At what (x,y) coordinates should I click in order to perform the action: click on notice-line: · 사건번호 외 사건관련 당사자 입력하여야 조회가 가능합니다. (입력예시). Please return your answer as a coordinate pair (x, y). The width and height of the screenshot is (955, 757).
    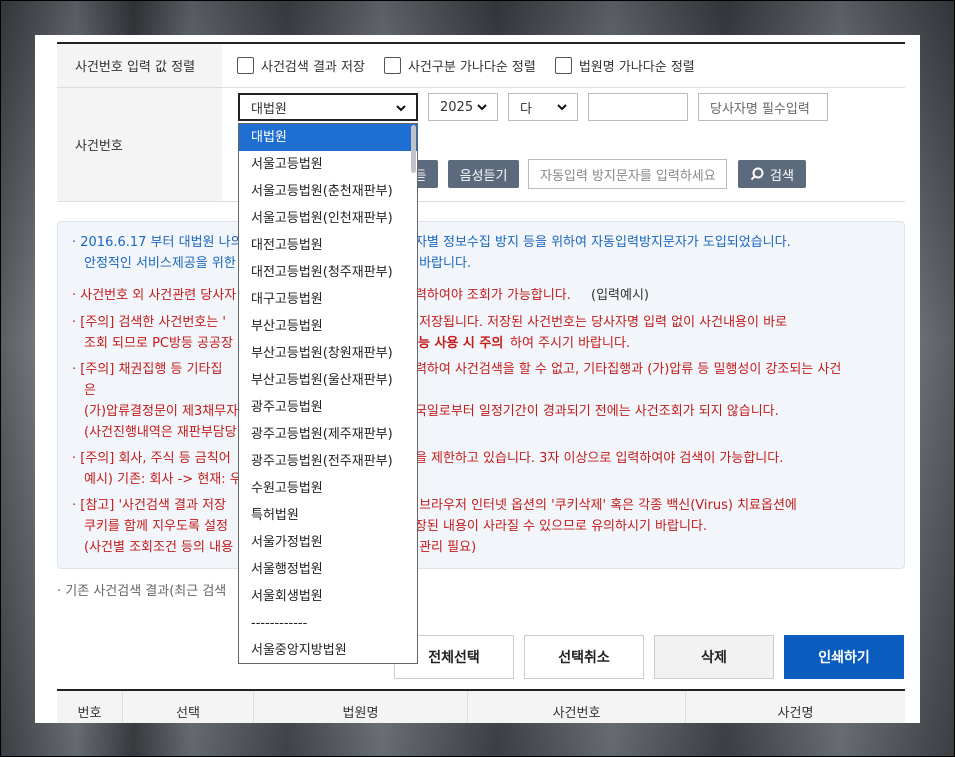
    Looking at the image, I should click on (360, 295).